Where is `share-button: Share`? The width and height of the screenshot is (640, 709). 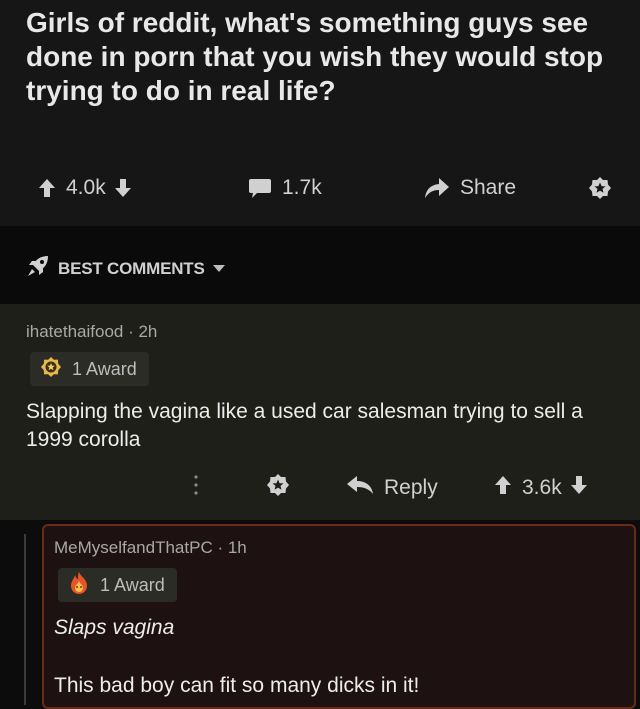
share-button: Share is located at coordinates (470, 188).